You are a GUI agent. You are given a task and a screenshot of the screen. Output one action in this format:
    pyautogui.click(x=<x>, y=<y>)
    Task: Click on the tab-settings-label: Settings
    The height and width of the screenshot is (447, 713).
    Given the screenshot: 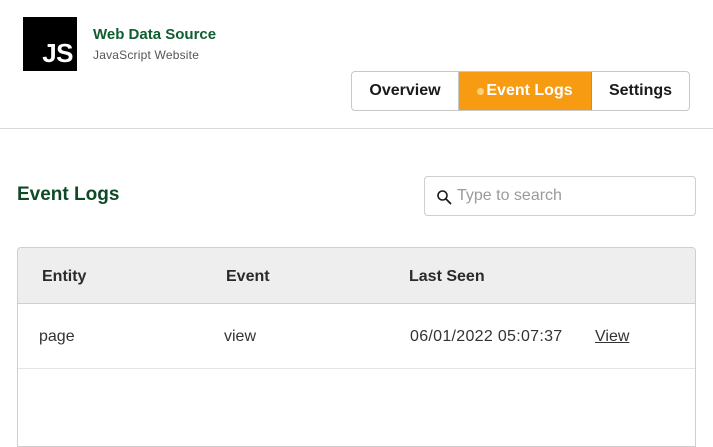 What is the action you would take?
    pyautogui.click(x=640, y=90)
    